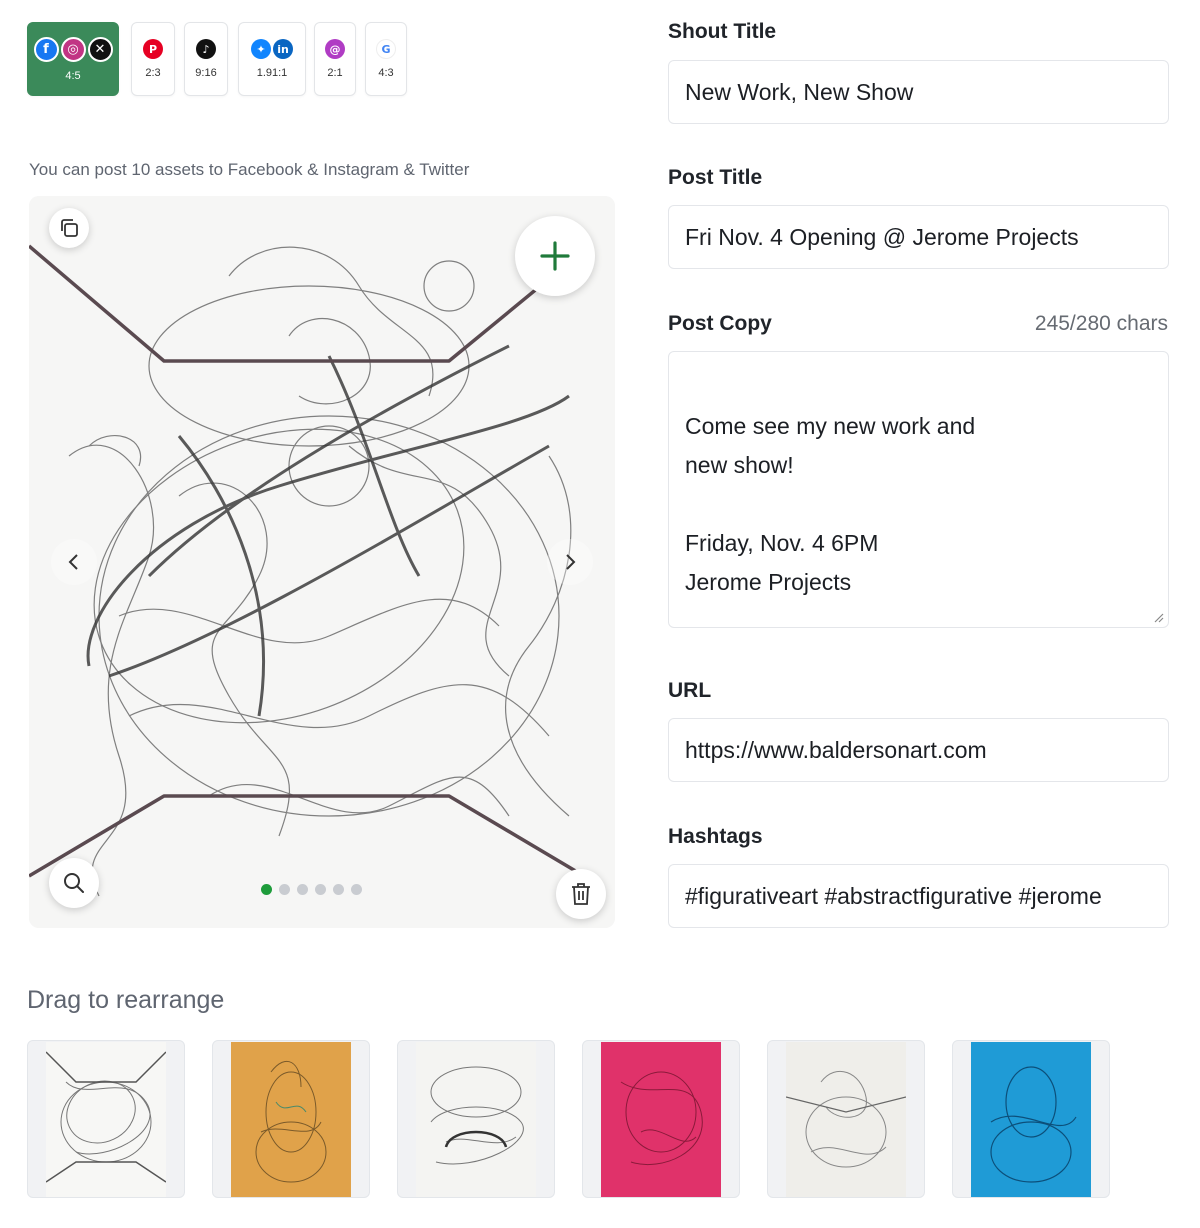 This screenshot has width=1200, height=1228. What do you see at coordinates (283, 49) in the screenshot?
I see `linkedin-icon: in` at bounding box center [283, 49].